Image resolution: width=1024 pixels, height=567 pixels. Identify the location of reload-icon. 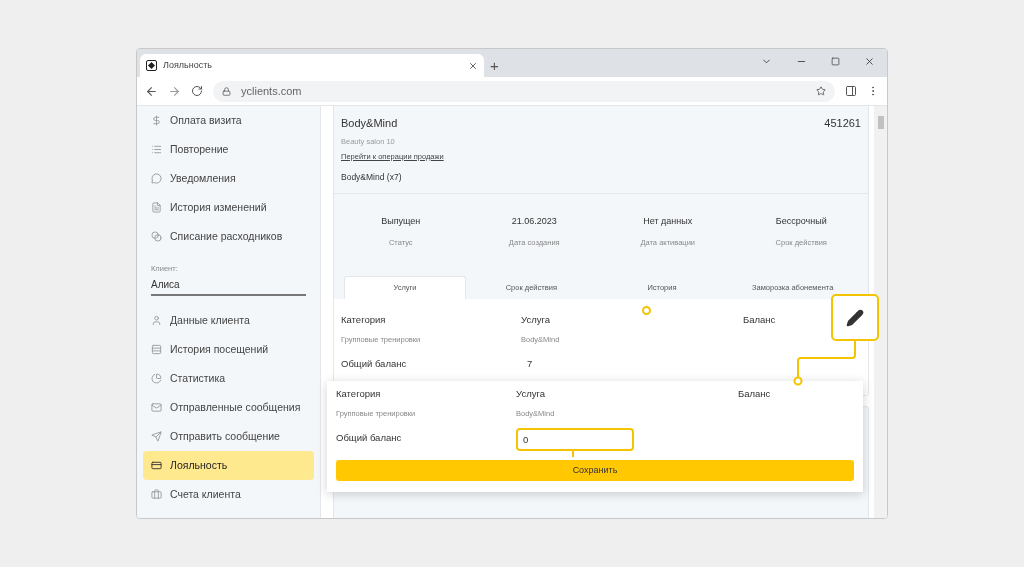
(197, 91).